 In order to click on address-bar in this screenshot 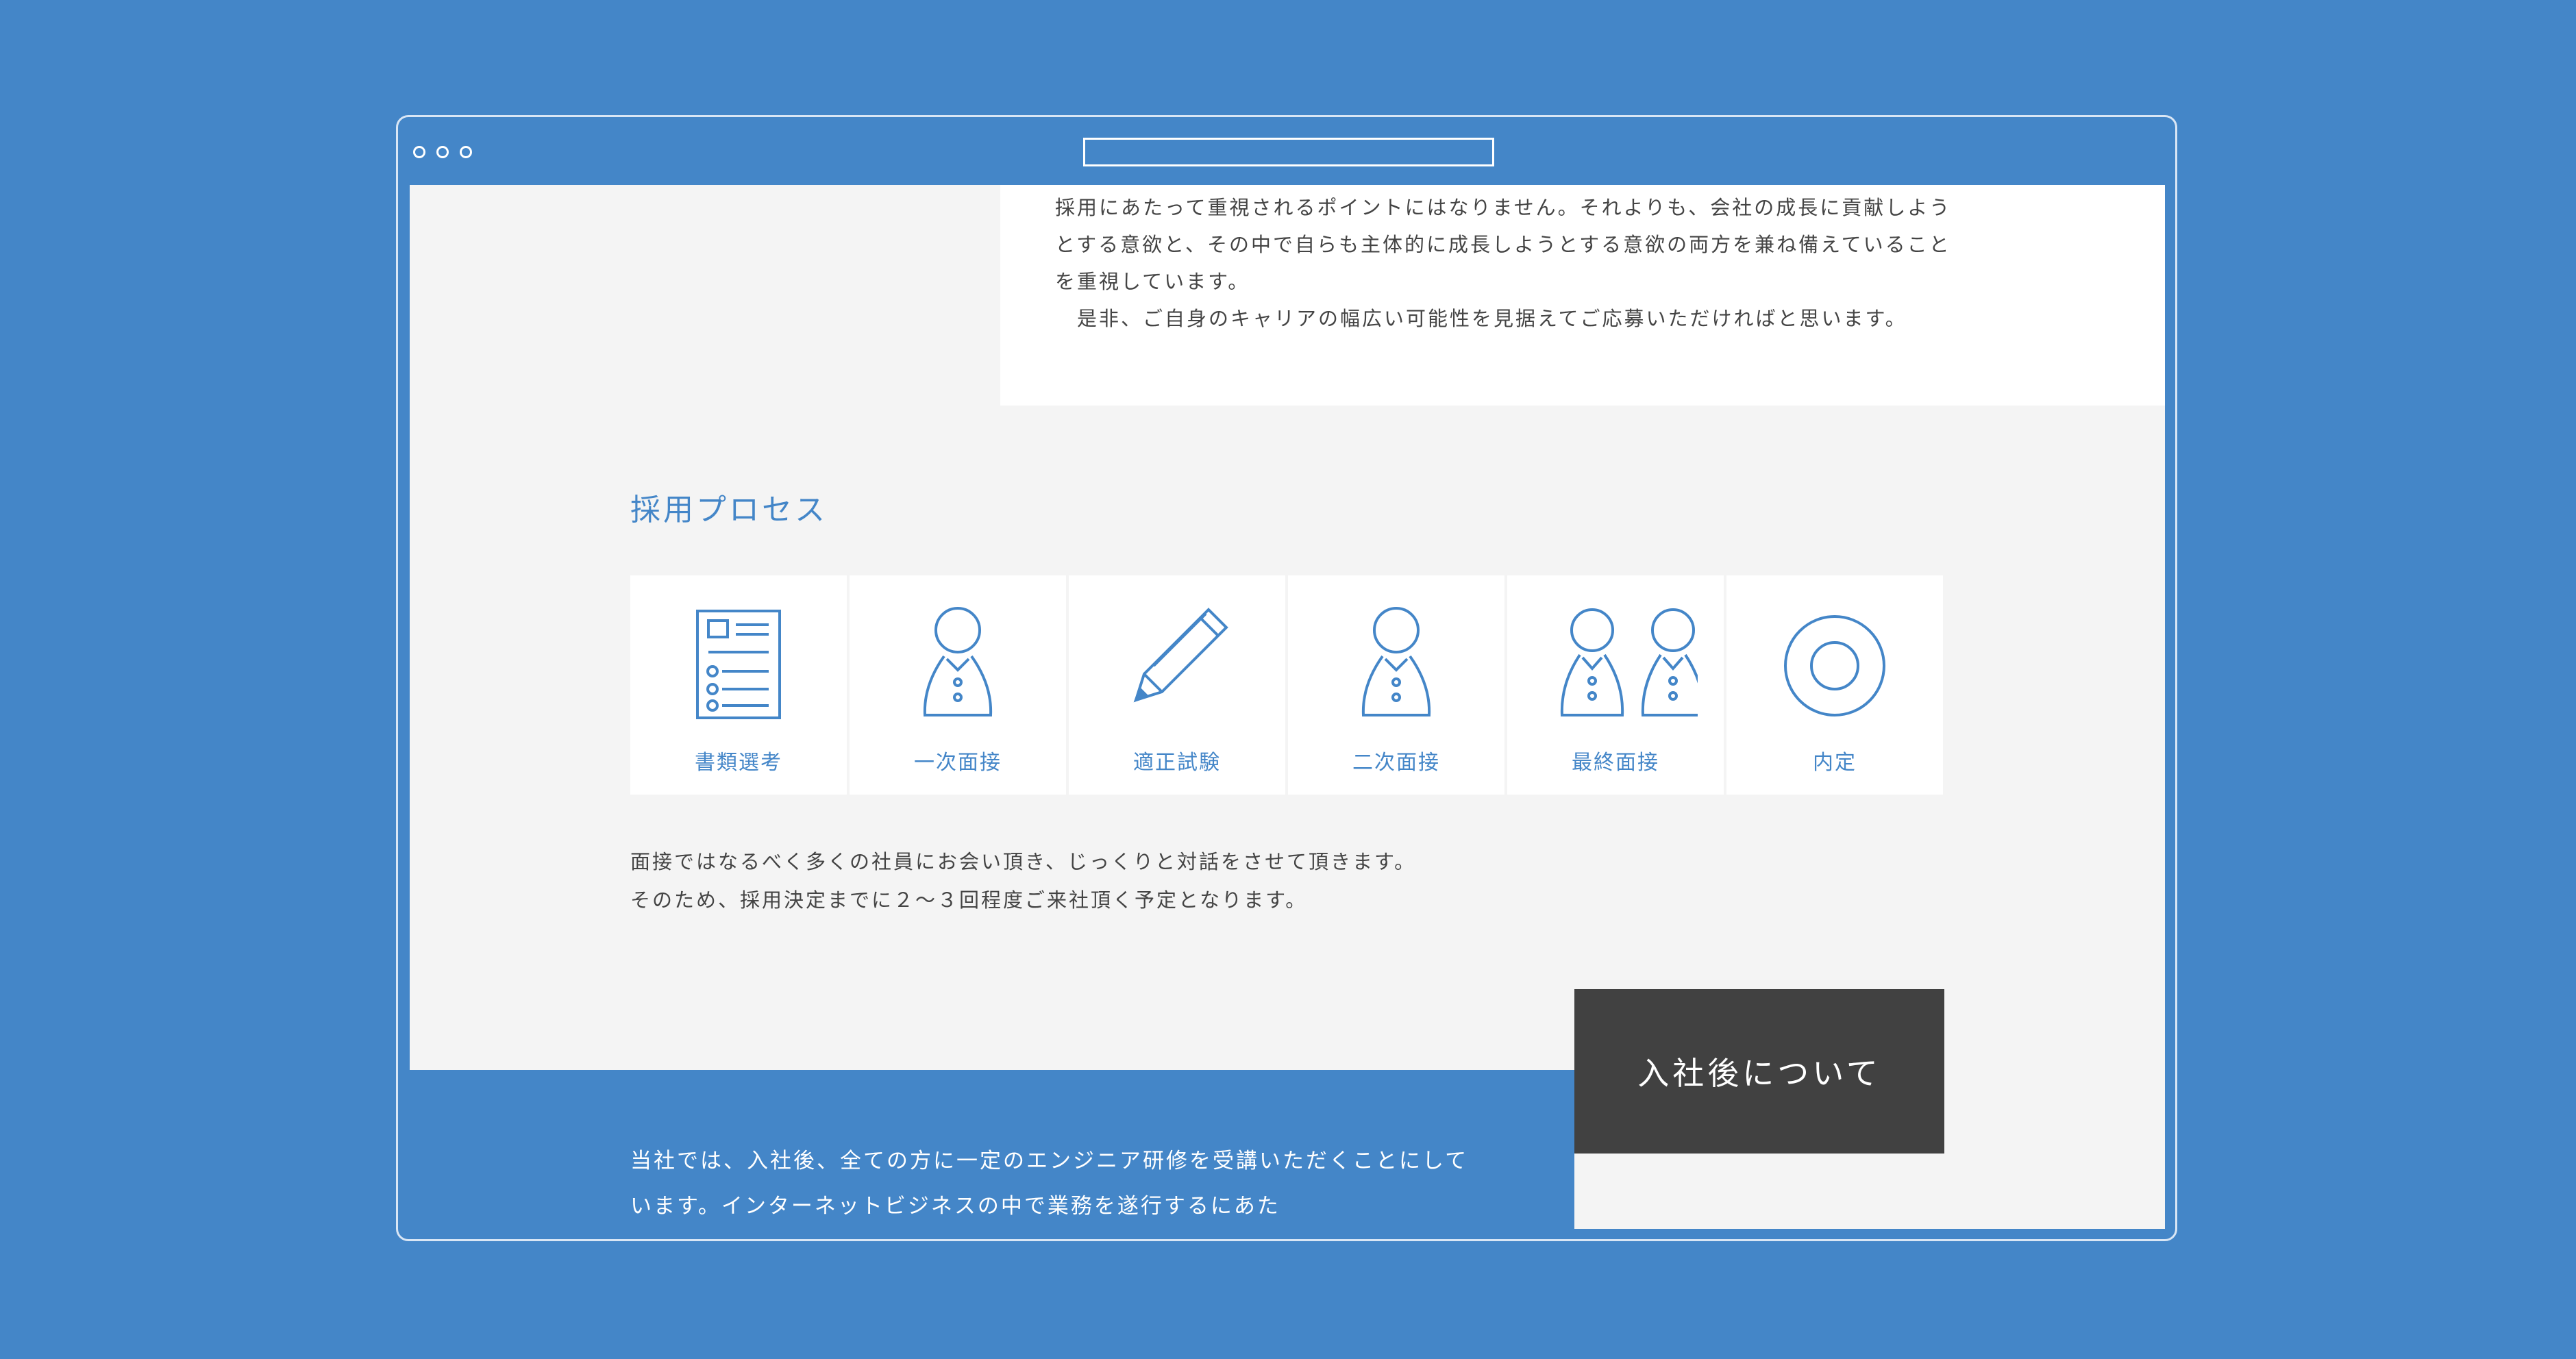, I will do `click(1288, 152)`.